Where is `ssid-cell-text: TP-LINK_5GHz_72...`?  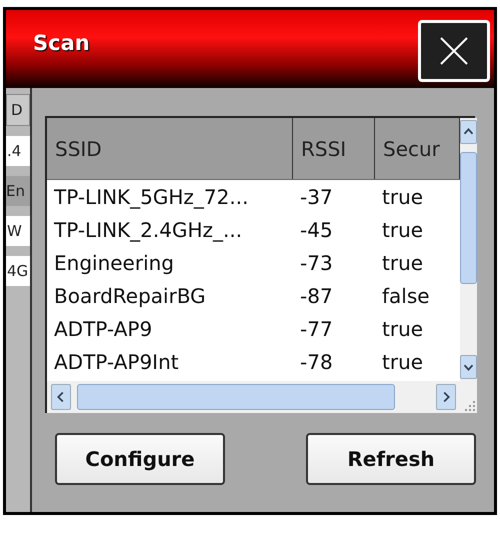 ssid-cell-text: TP-LINK_5GHz_72... is located at coordinates (151, 197).